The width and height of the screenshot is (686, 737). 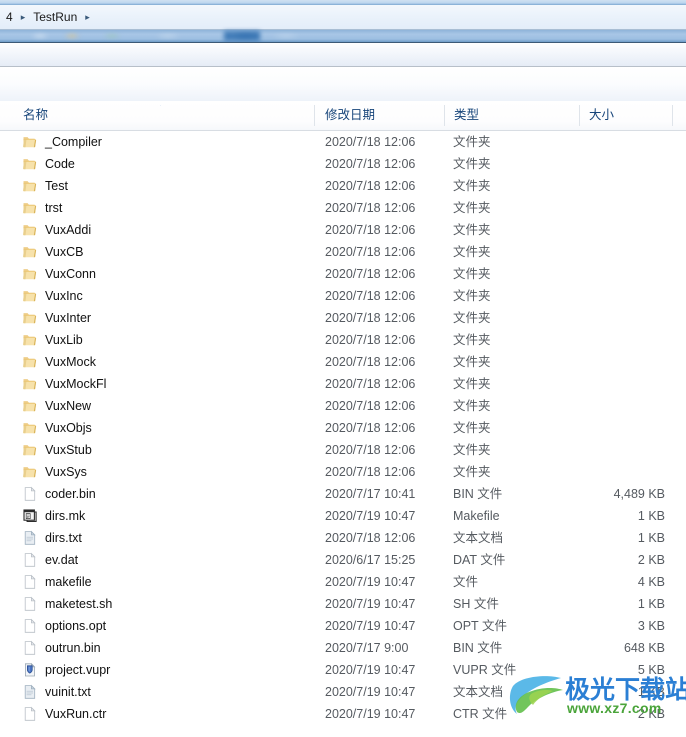 I want to click on file-name-cell: ev.dat, so click(x=50, y=560).